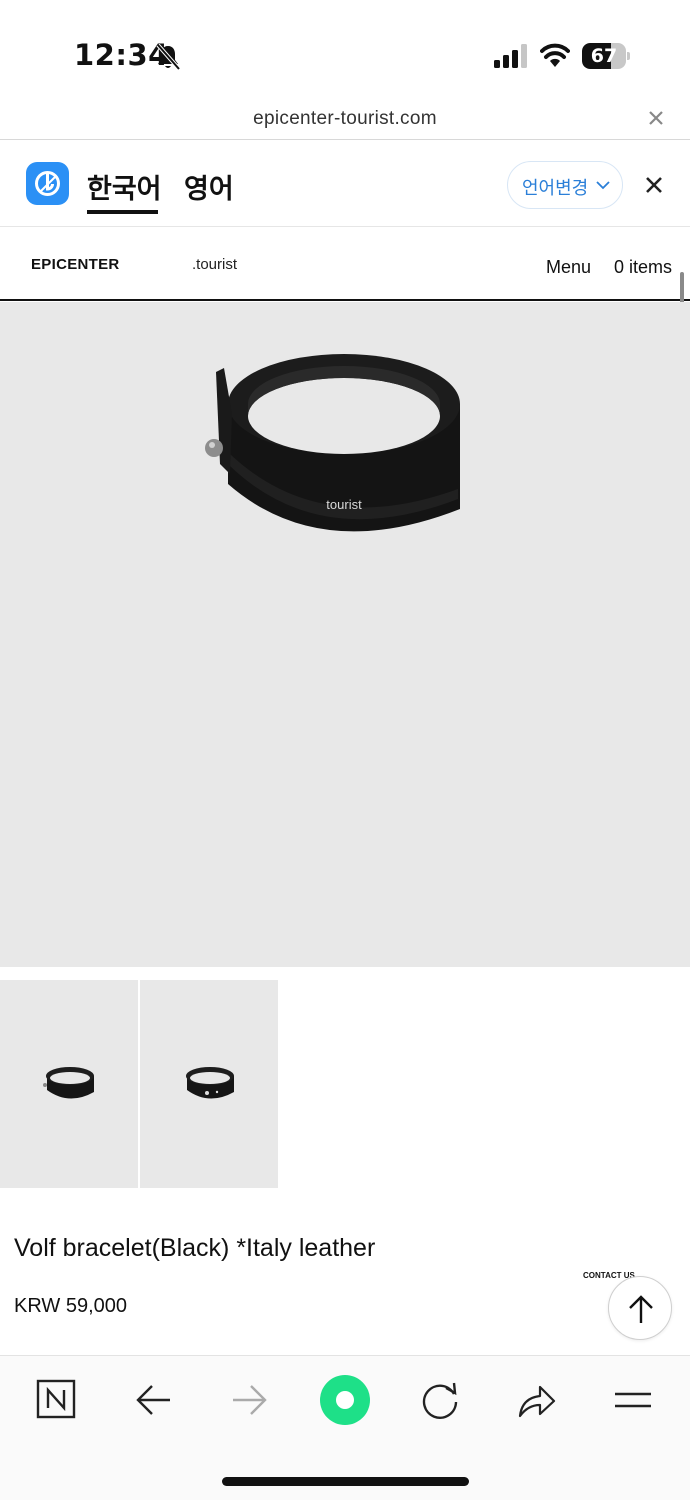 The width and height of the screenshot is (690, 1500). I want to click on thumbnail-front, so click(69, 1084).